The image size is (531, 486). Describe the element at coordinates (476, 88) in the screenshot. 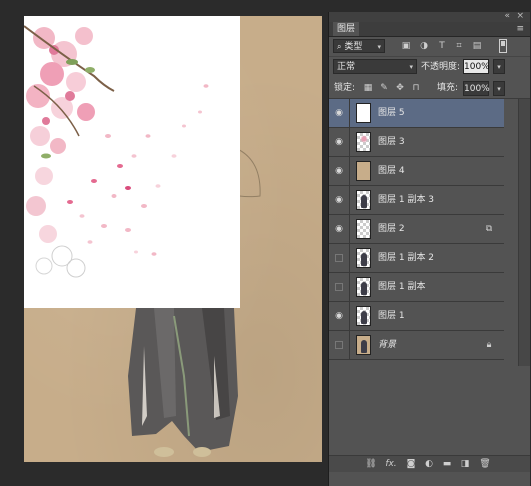

I see `fill-input: 100%` at that location.